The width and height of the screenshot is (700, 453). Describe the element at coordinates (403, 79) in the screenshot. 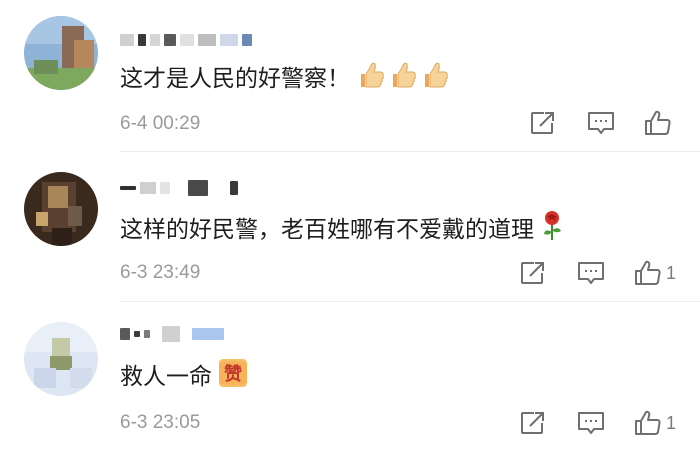

I see `thumbs-up-icon` at that location.